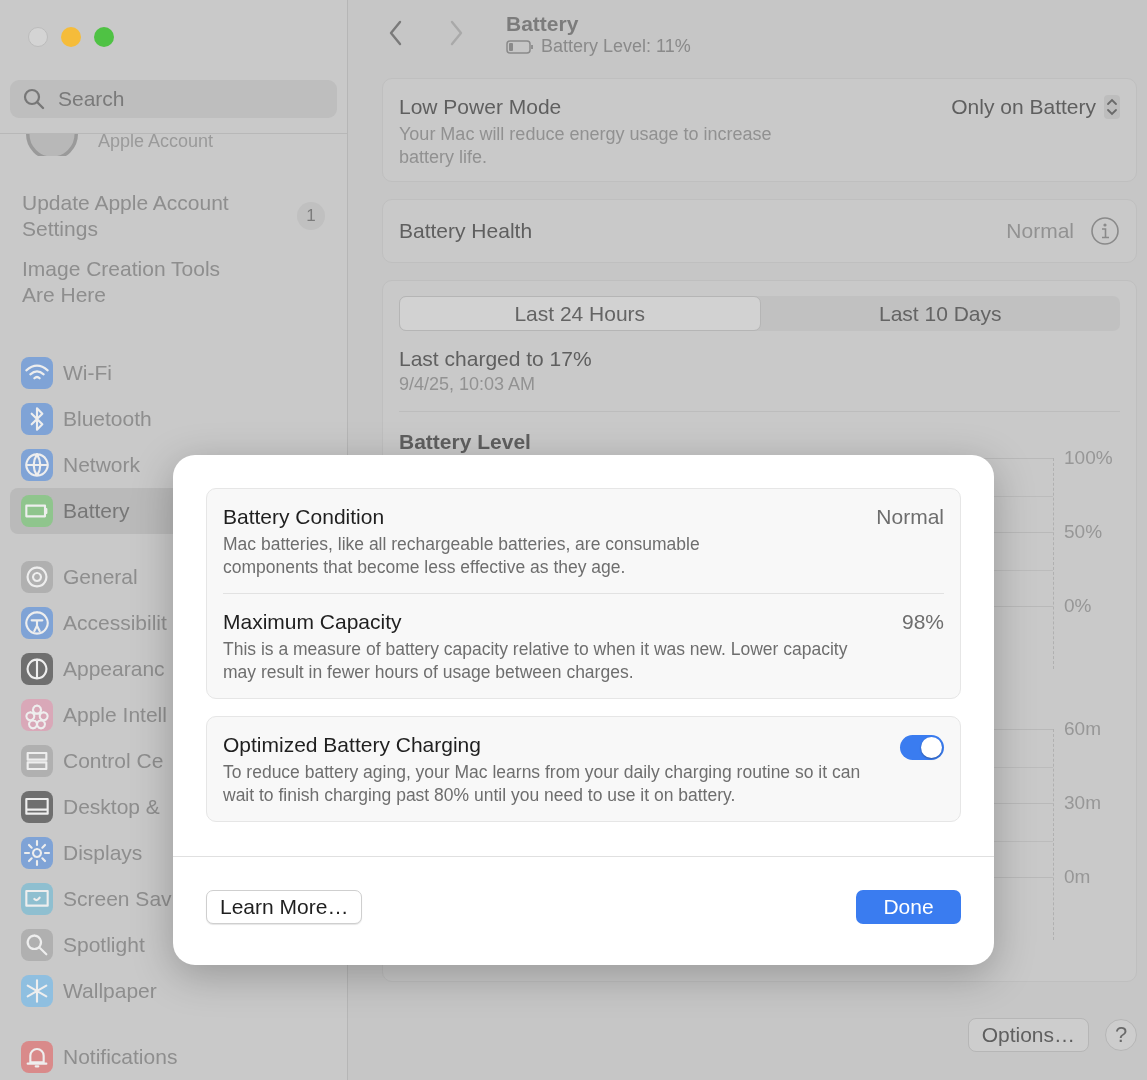 This screenshot has width=1147, height=1080. Describe the element at coordinates (352, 745) in the screenshot. I see `setting-label: Optimized Battery Charging` at that location.